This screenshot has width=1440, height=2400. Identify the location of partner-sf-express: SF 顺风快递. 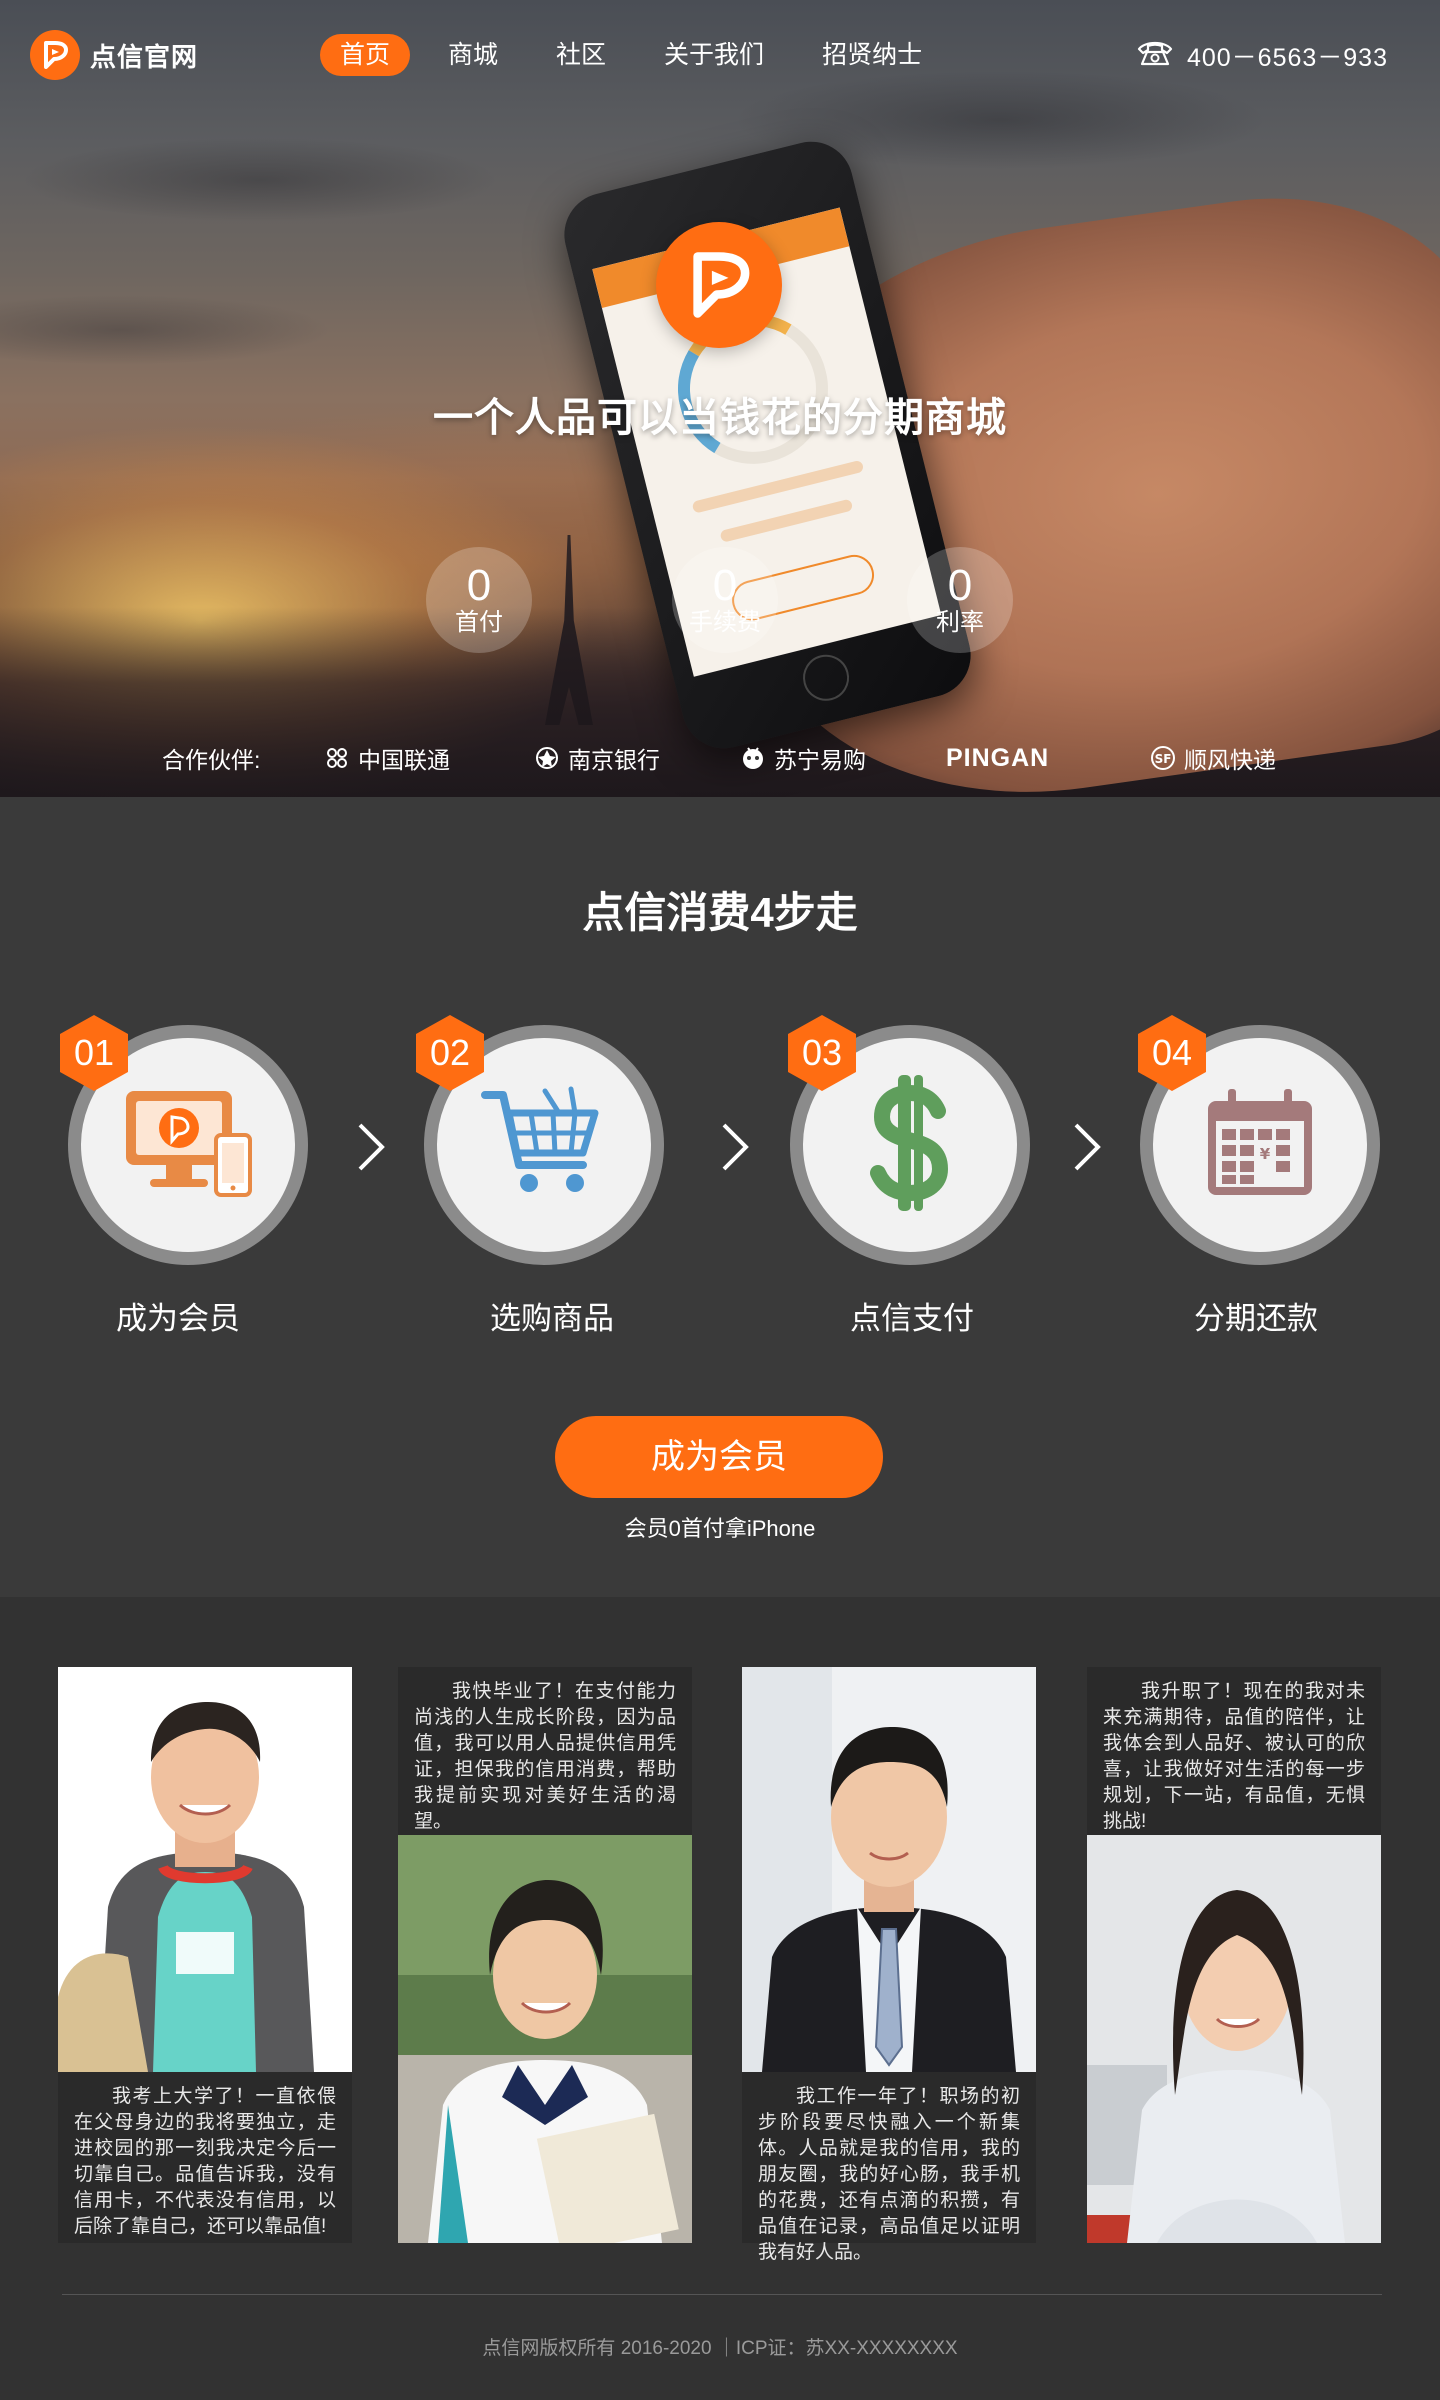
(1213, 758).